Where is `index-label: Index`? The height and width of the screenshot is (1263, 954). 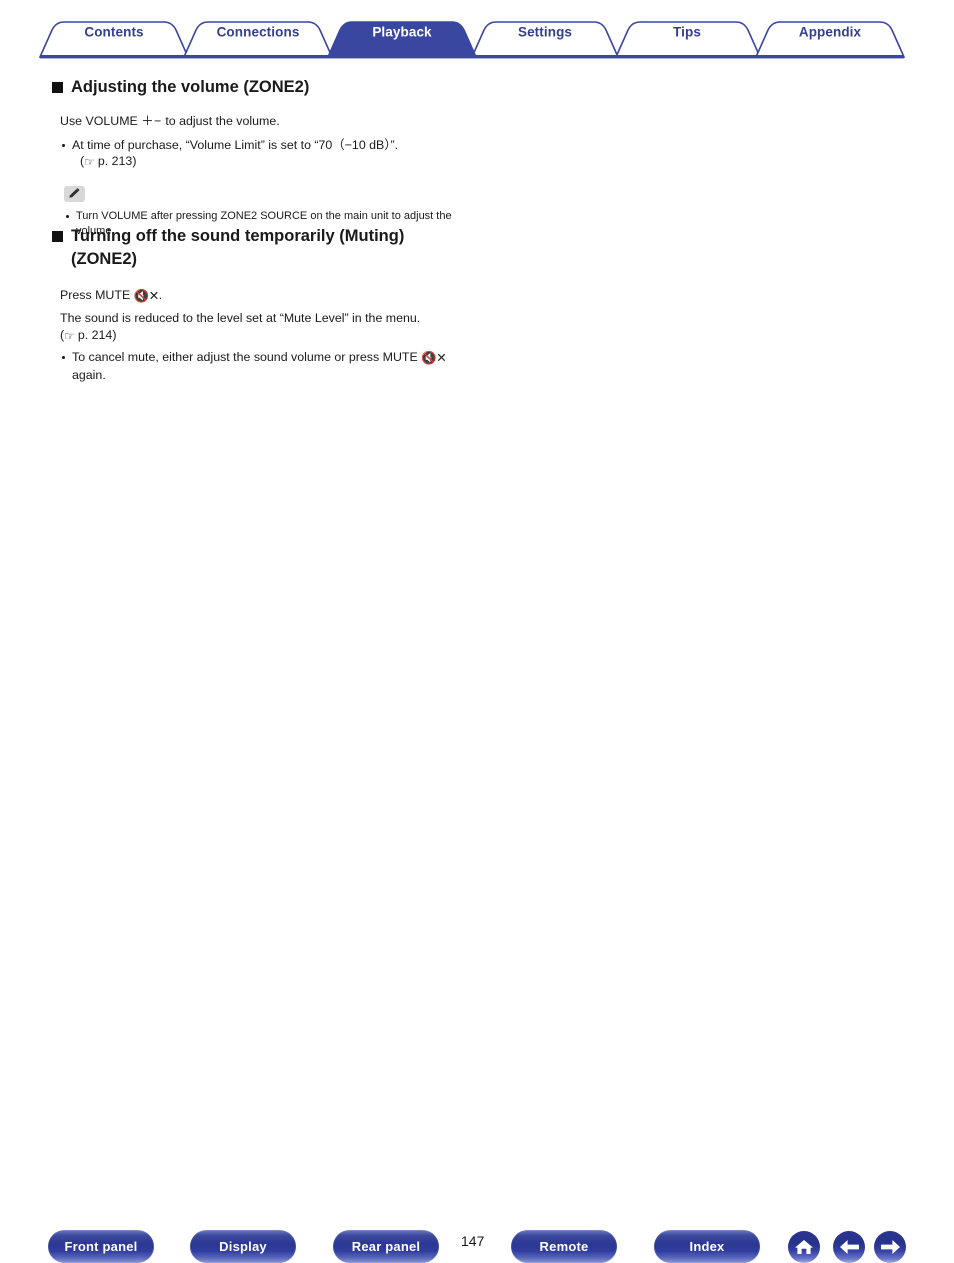
index-label: Index is located at coordinates (707, 1246).